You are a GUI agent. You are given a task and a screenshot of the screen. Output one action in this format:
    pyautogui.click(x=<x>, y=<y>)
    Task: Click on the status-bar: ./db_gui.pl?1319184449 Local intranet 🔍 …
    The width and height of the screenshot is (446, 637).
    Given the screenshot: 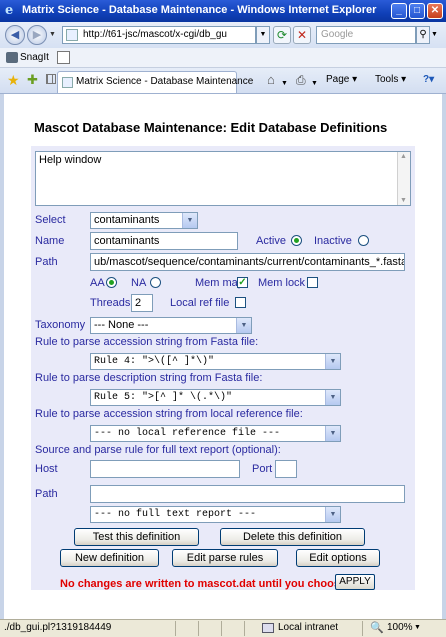 What is the action you would take?
    pyautogui.click(x=223, y=628)
    